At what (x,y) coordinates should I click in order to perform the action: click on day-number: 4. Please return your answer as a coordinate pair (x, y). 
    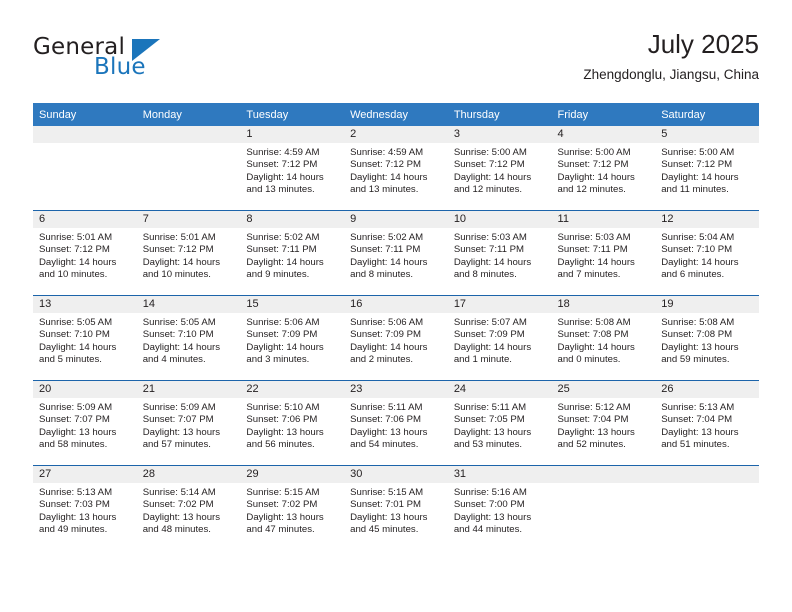
    Looking at the image, I should click on (603, 134).